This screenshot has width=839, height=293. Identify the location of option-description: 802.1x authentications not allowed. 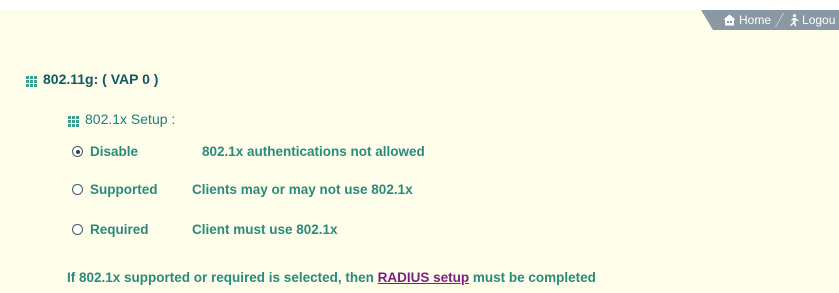
(313, 151).